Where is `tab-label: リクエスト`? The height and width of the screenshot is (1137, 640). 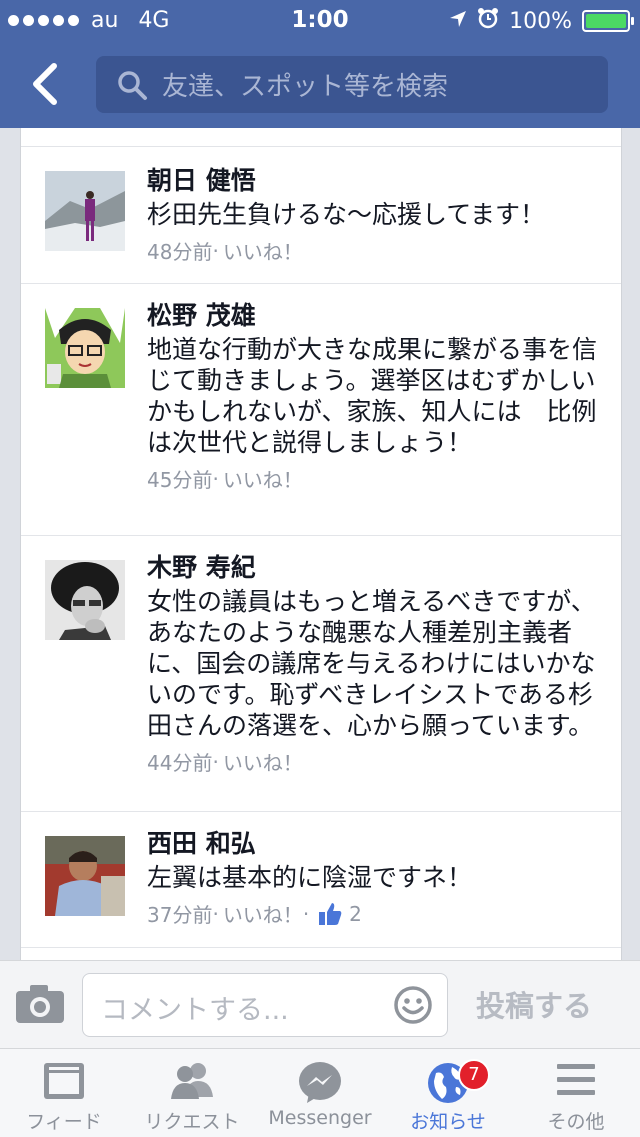
tab-label: リクエスト is located at coordinates (192, 1122).